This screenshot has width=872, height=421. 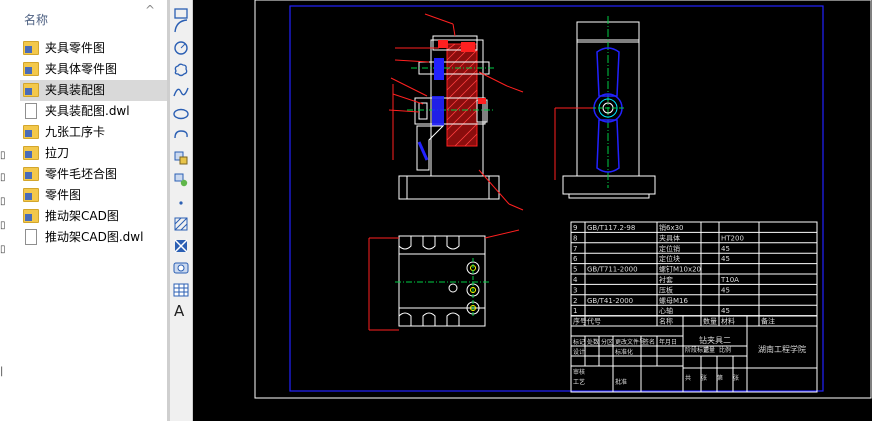 I want to click on title-block-label: 分区, so click(x=607, y=342).